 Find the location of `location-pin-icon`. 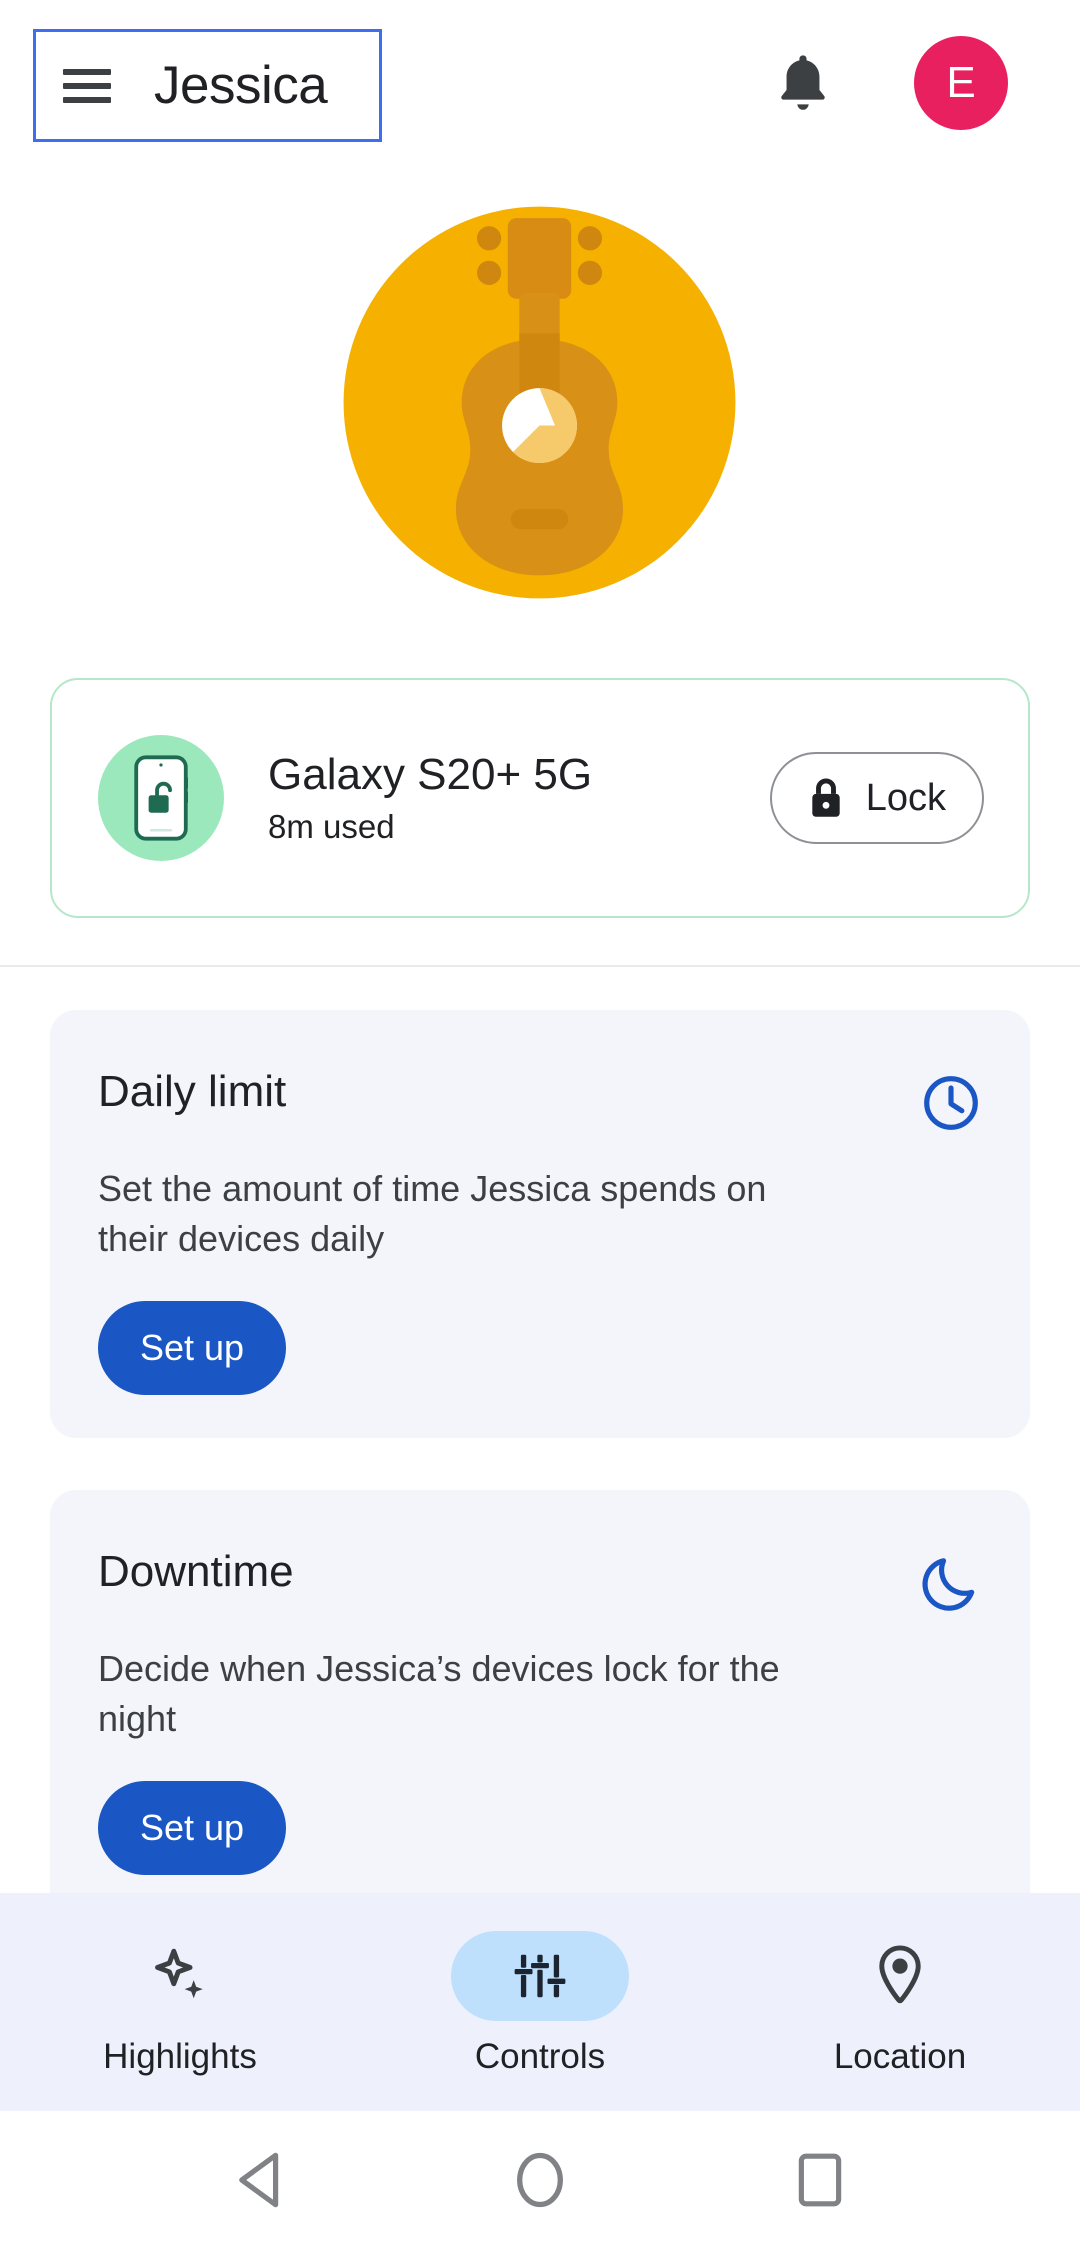

location-pin-icon is located at coordinates (900, 1976).